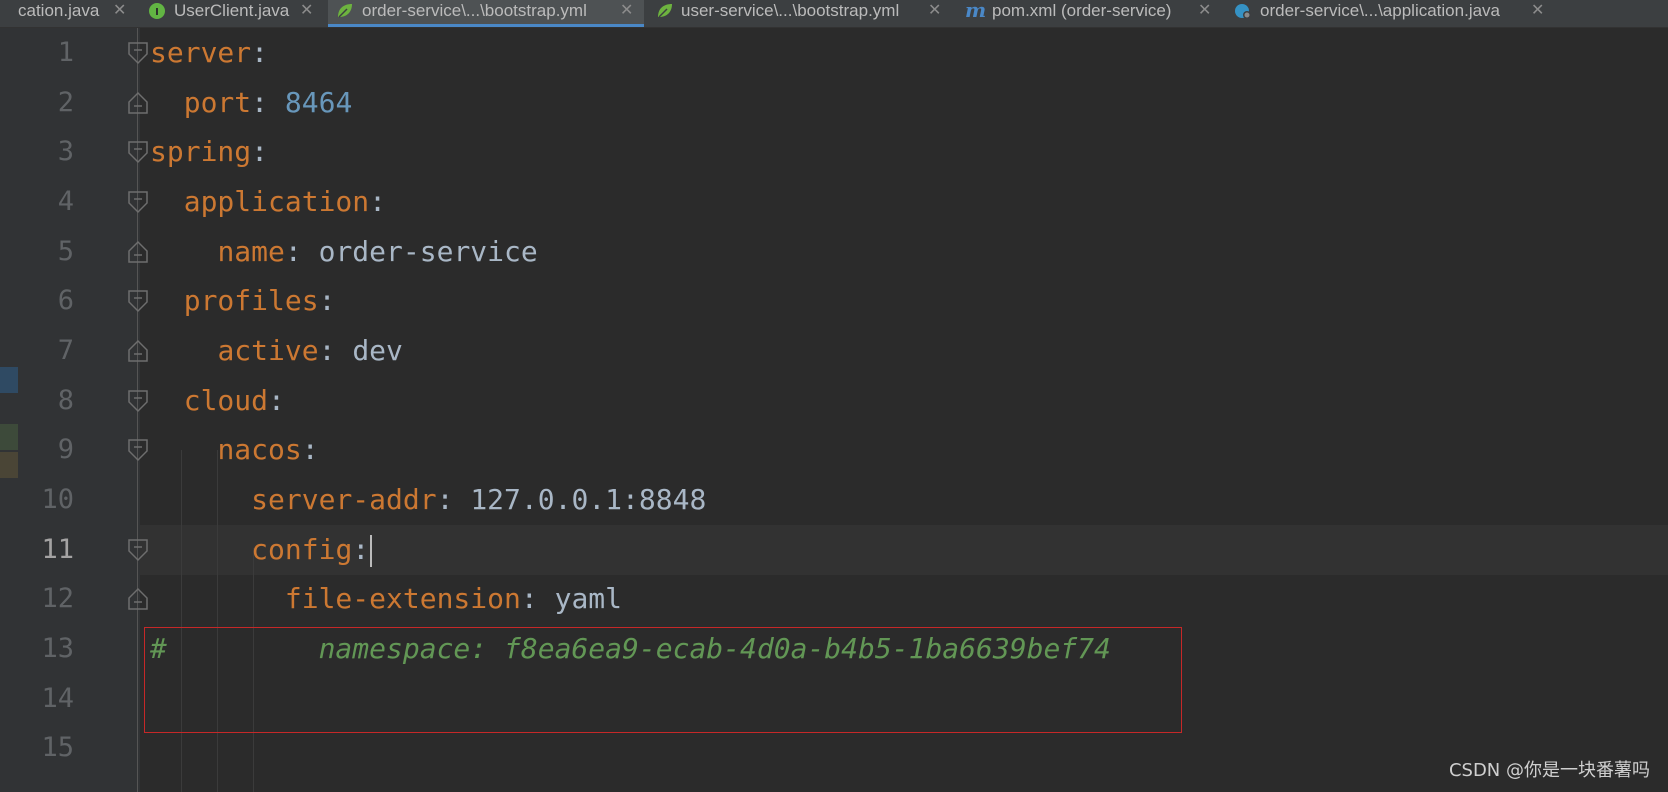 This screenshot has width=1668, height=792. Describe the element at coordinates (65, 449) in the screenshot. I see `line-number: 9` at that location.